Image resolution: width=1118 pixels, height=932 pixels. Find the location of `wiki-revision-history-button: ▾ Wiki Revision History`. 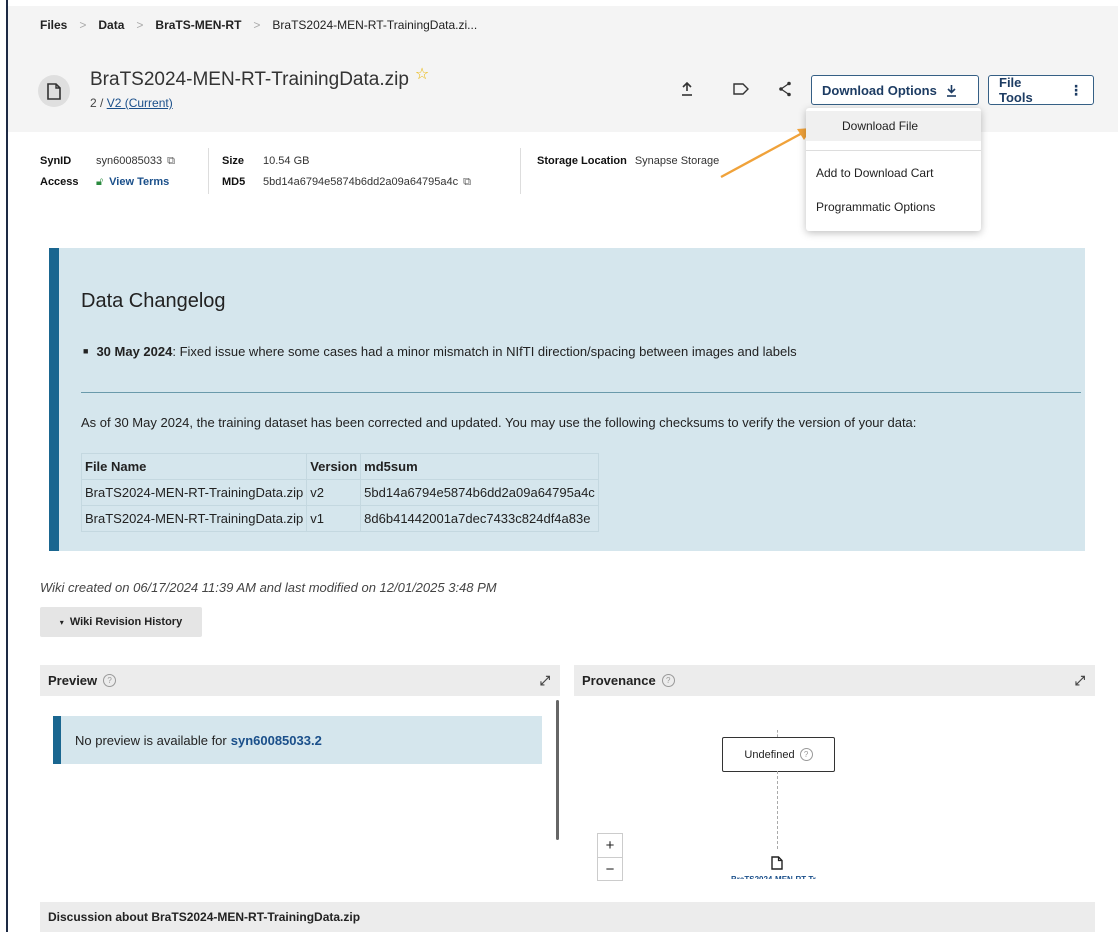

wiki-revision-history-button: ▾ Wiki Revision History is located at coordinates (121, 622).